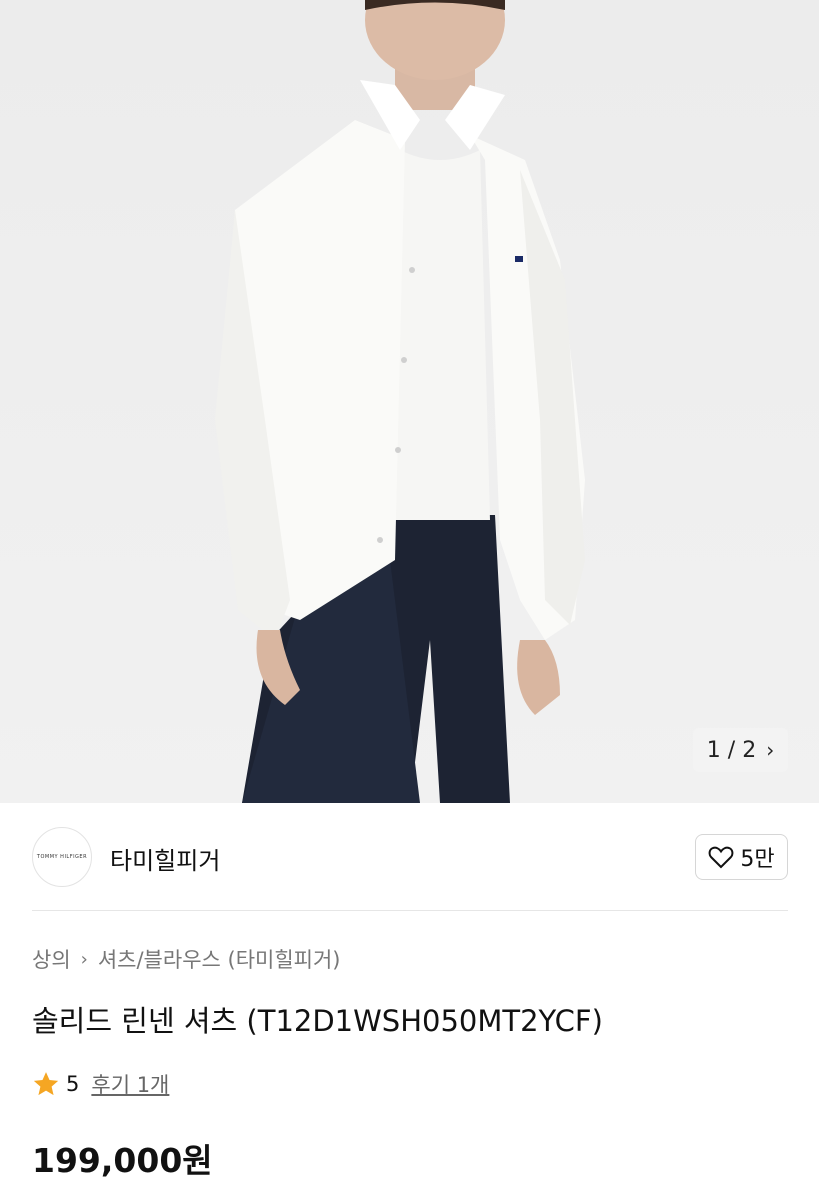  I want to click on divider, so click(410, 910).